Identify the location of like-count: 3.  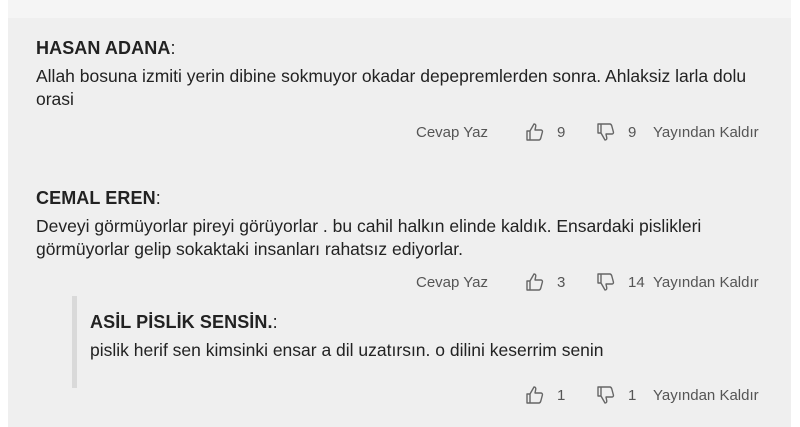
(561, 282).